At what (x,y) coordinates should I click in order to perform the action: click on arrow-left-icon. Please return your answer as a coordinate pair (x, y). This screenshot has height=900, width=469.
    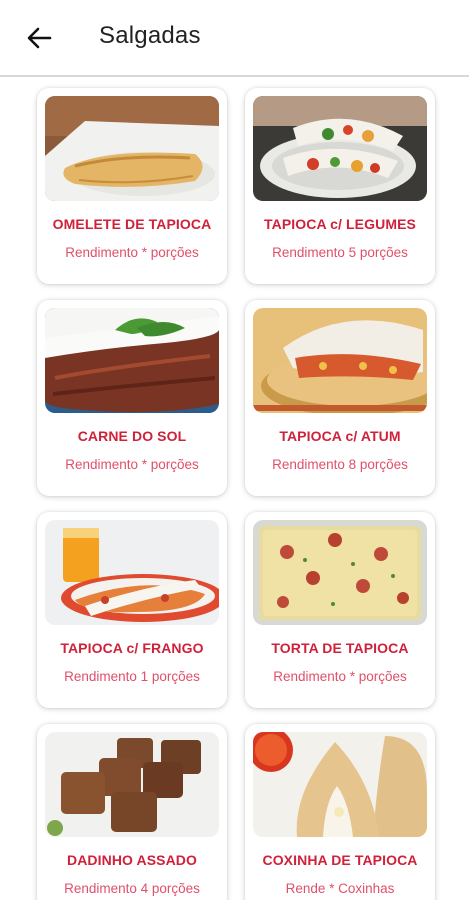
    Looking at the image, I should click on (39, 38).